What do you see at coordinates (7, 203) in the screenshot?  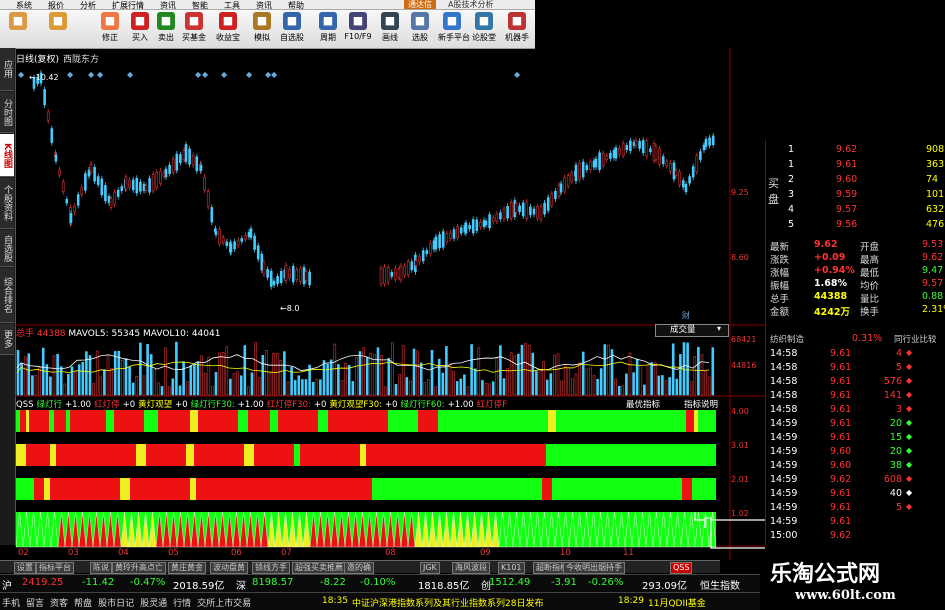 I see `view-tab-3: 个股资料` at bounding box center [7, 203].